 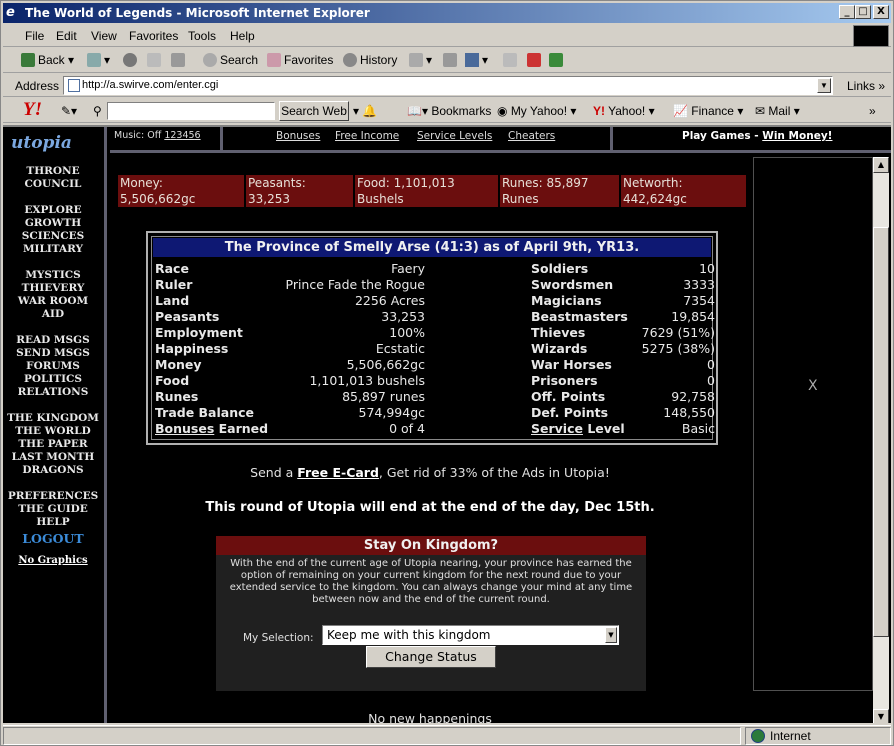 What do you see at coordinates (448, 85) in the screenshot?
I see `address-input: http://a.swirve.com/enter.cgi ▼` at bounding box center [448, 85].